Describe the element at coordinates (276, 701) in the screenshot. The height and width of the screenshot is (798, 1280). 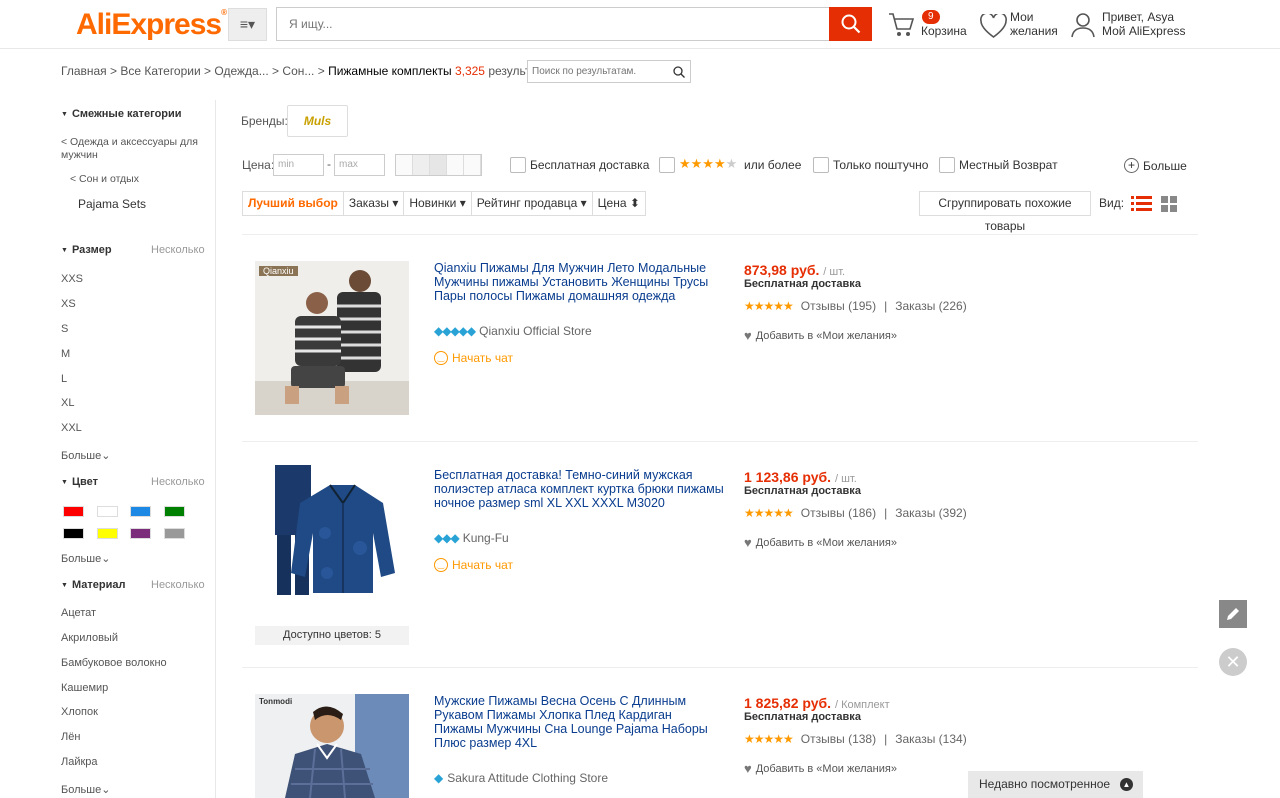
I see `product-image-brand: Tonmodi` at that location.